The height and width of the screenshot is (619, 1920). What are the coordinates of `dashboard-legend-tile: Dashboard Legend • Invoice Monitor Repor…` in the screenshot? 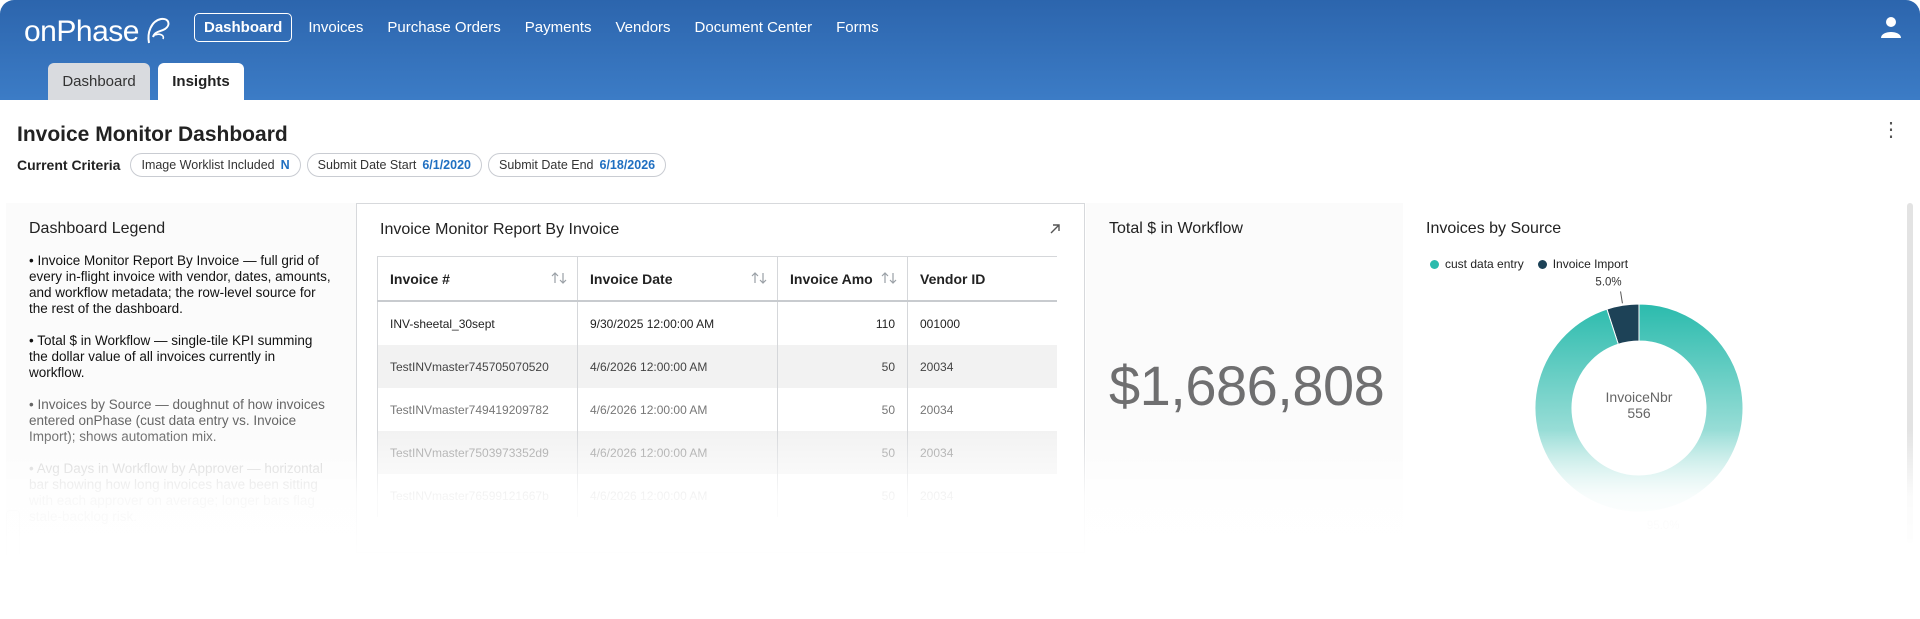 It's located at (181, 378).